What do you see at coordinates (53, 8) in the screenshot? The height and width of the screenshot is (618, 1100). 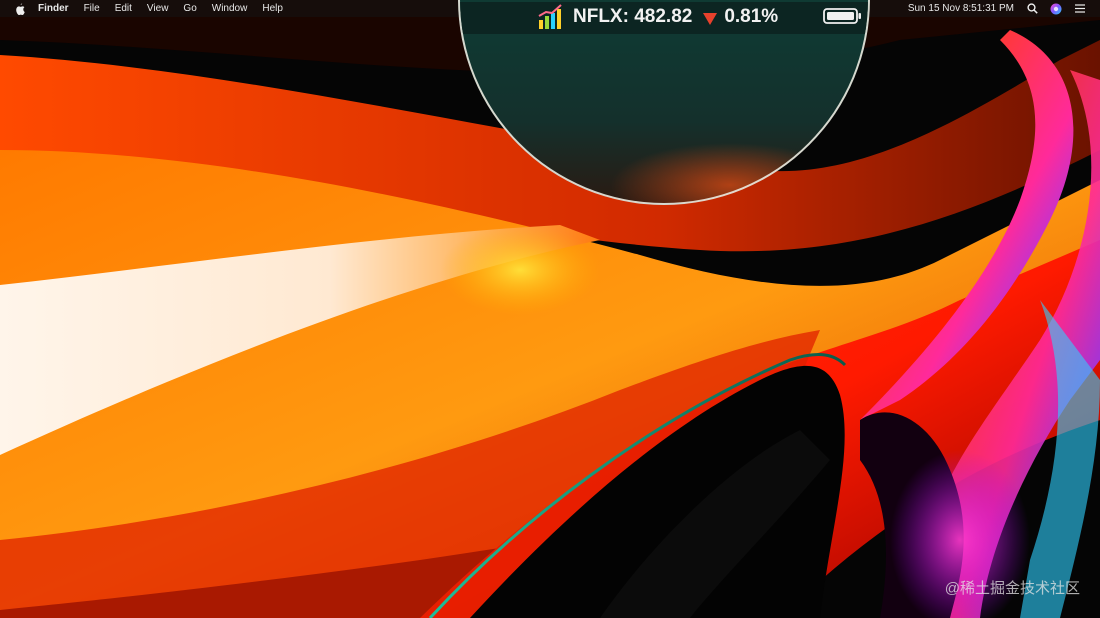 I see `menu-app-name: Finder` at bounding box center [53, 8].